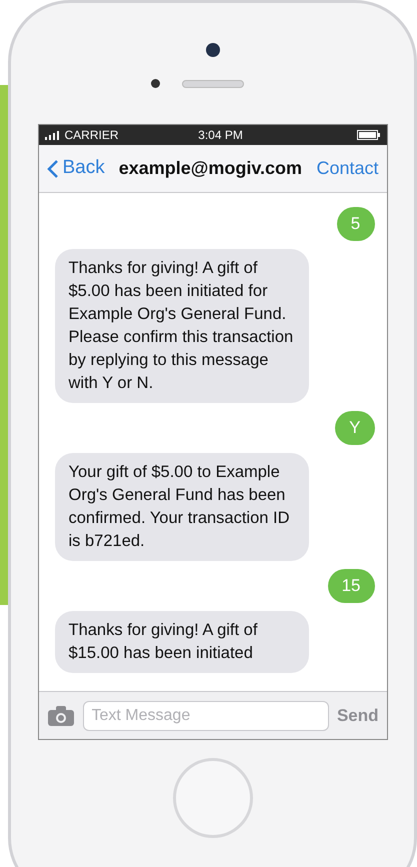  I want to click on sent-message-bubble: Y, so click(354, 428).